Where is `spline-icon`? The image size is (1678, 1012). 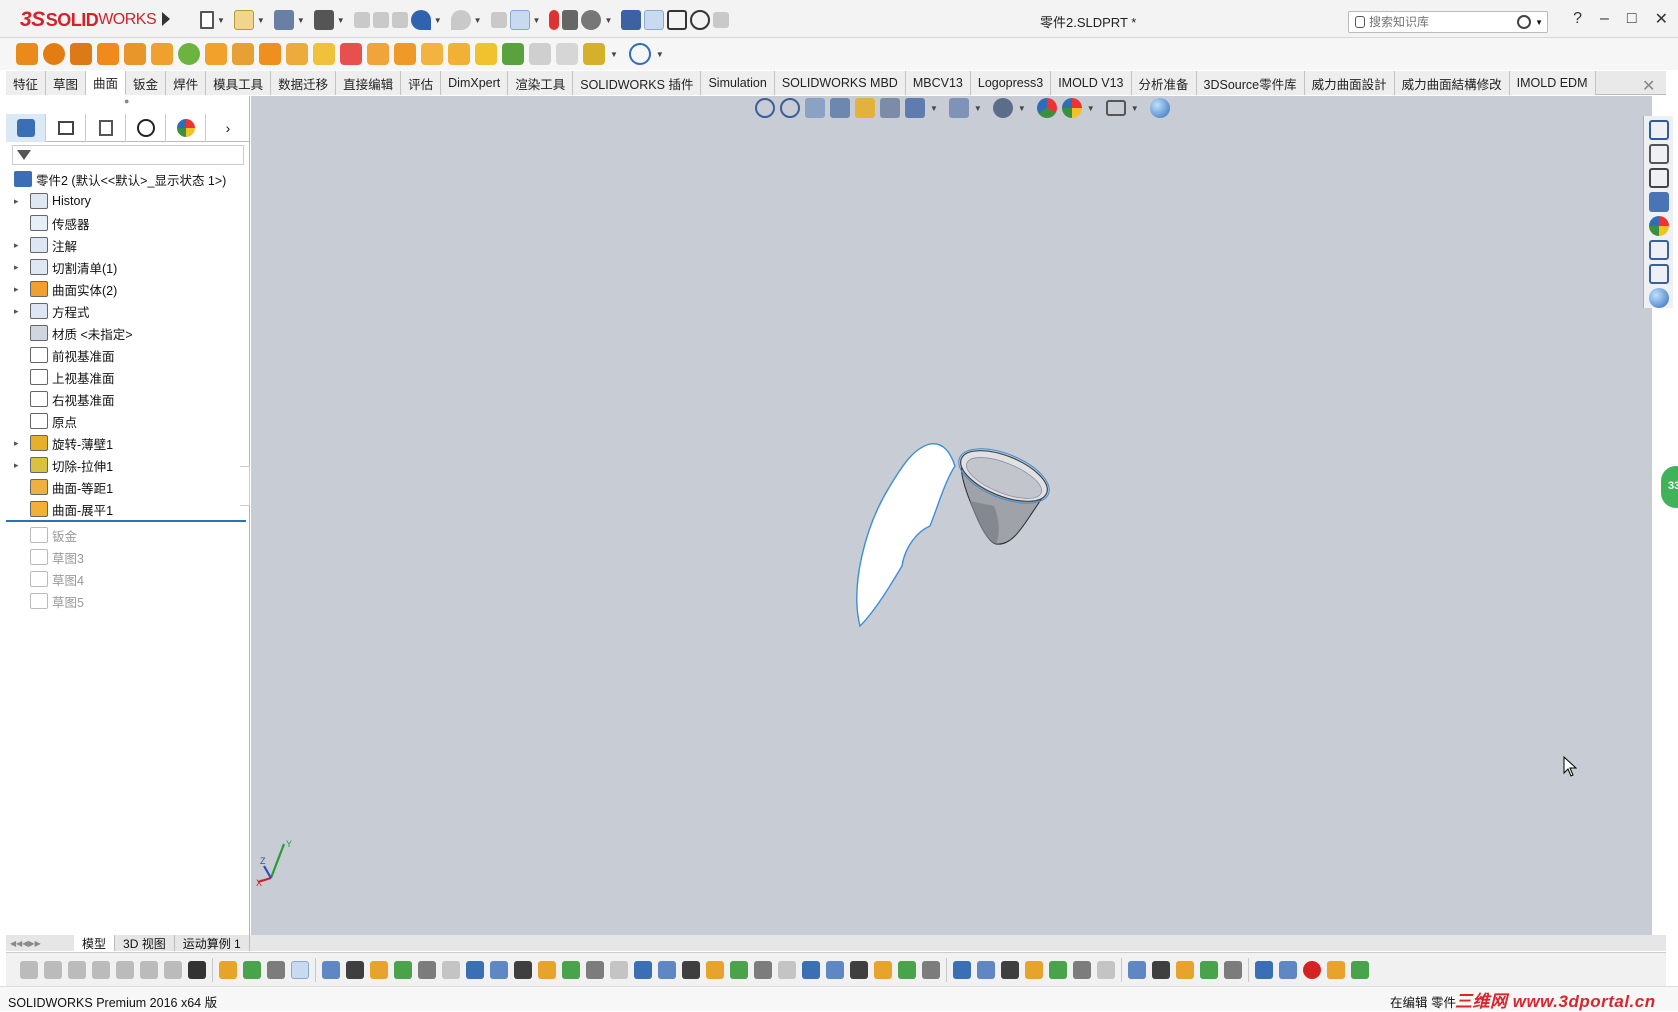 spline-icon is located at coordinates (811, 969).